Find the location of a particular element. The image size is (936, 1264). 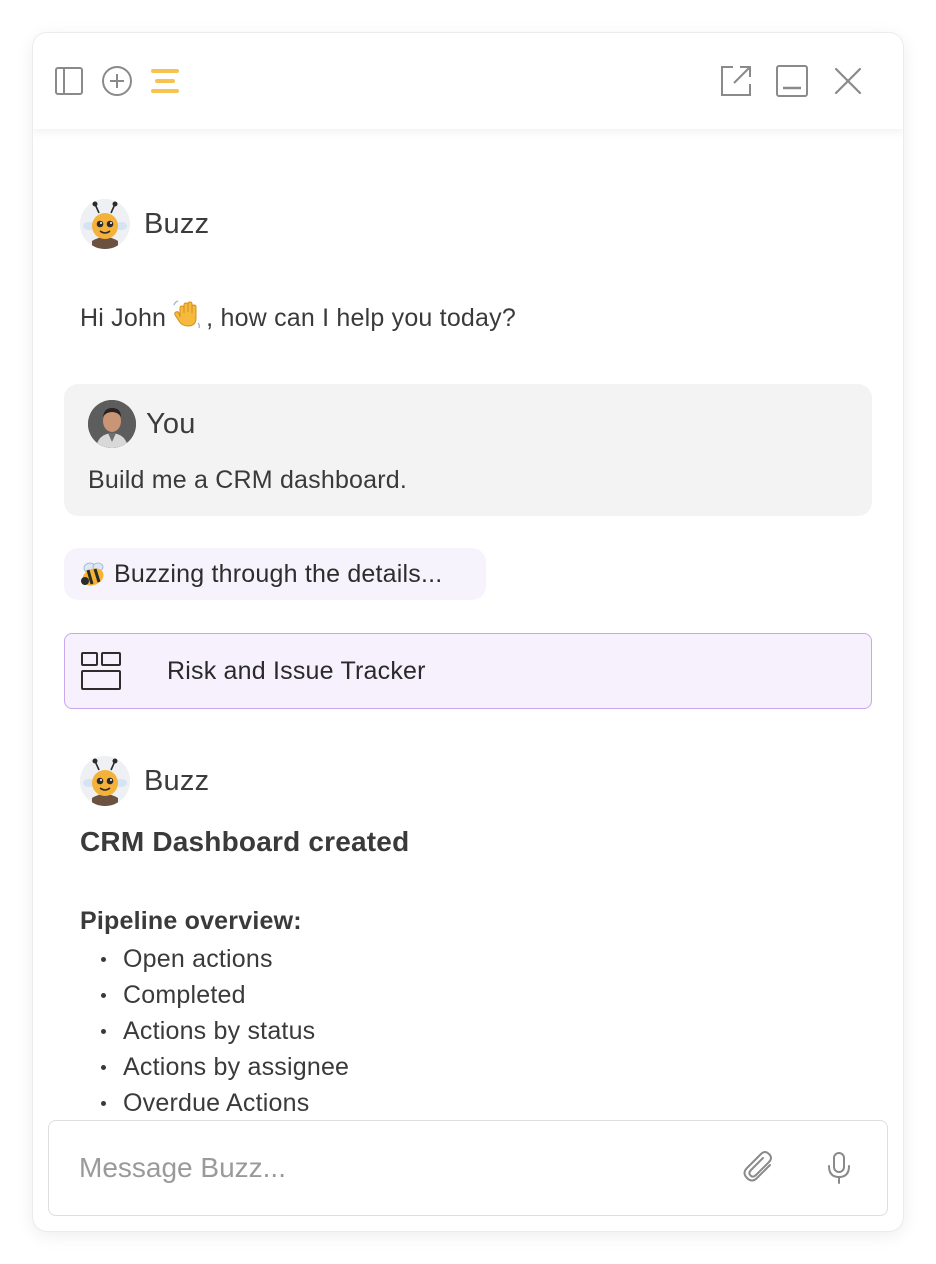

list-item: Open actions is located at coordinates (214, 959).